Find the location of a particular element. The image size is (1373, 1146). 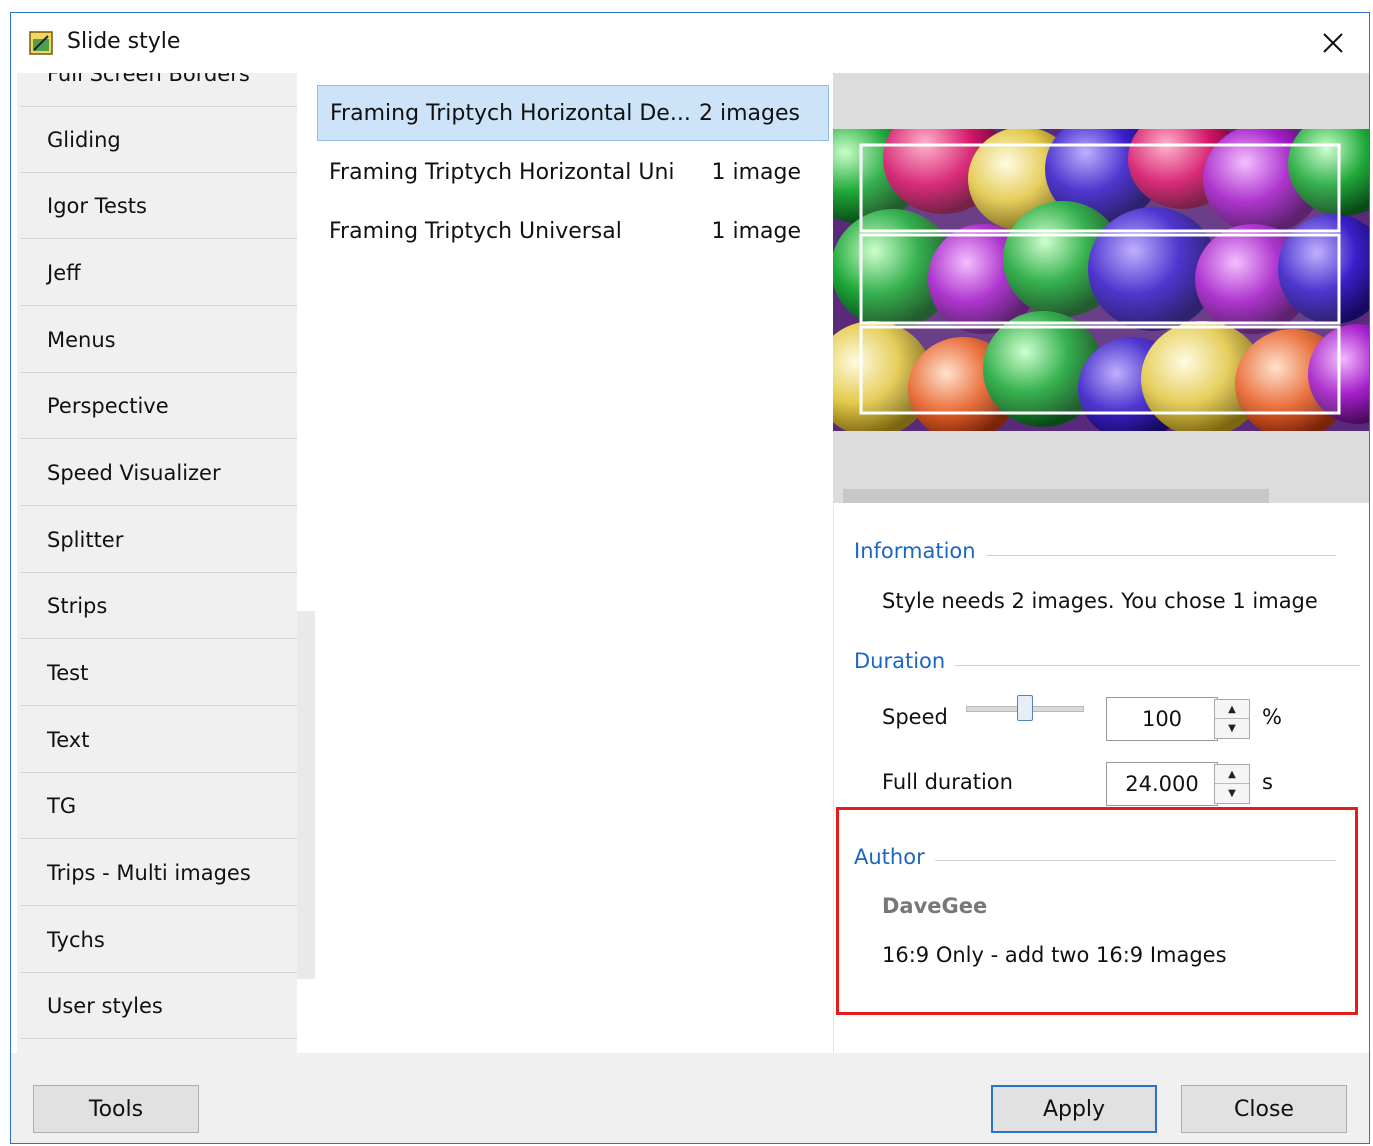

speed-unit: % is located at coordinates (1272, 717).